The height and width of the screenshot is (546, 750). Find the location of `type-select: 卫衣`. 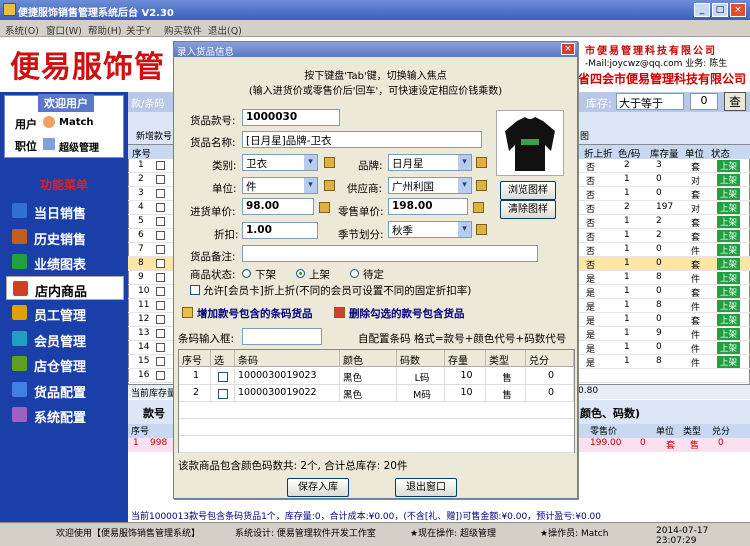

type-select: 卫衣 is located at coordinates (280, 162).